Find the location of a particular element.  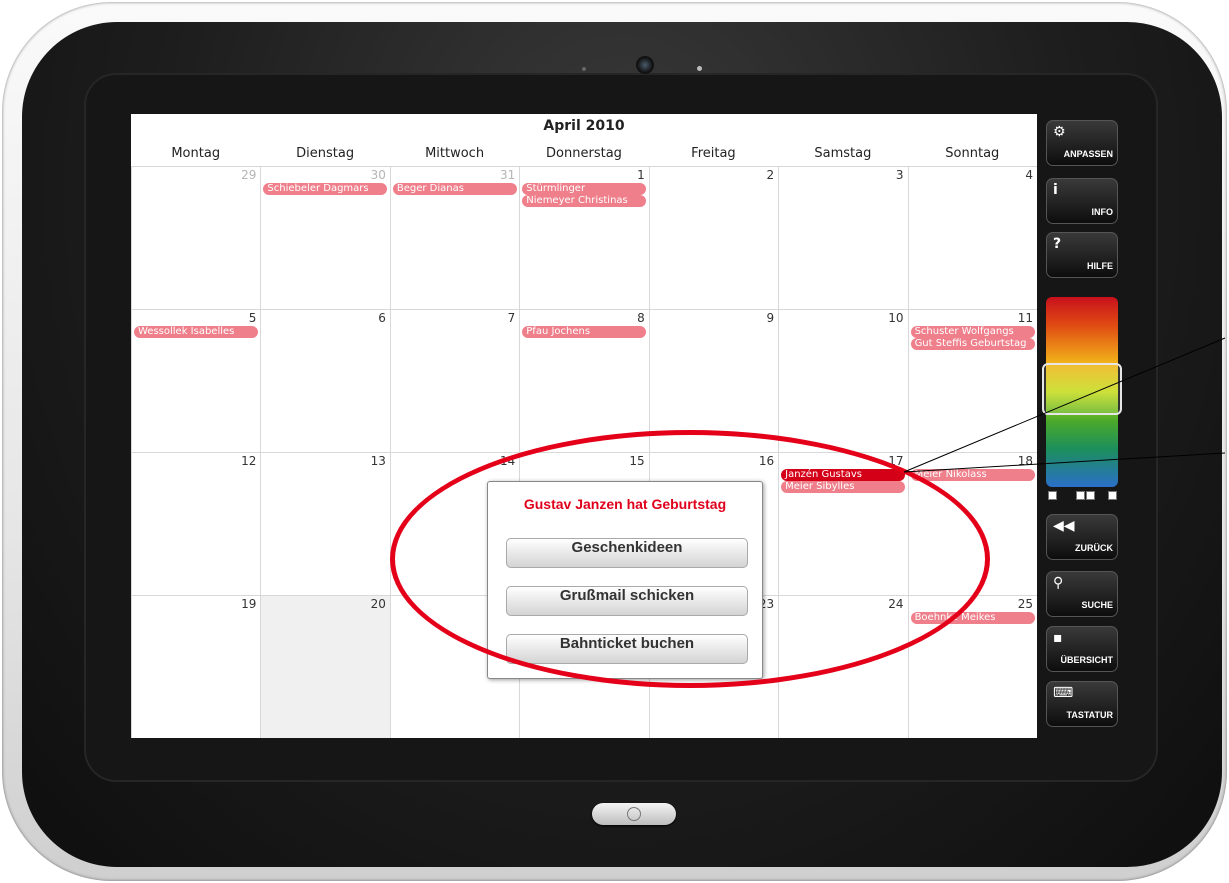

annotation-lines is located at coordinates (1064, 405).